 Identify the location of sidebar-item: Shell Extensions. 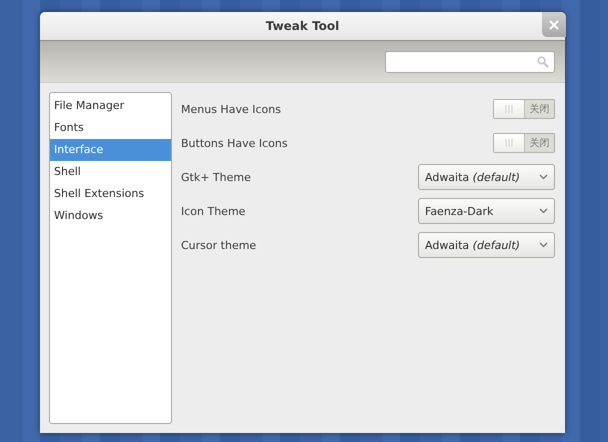
(110, 194).